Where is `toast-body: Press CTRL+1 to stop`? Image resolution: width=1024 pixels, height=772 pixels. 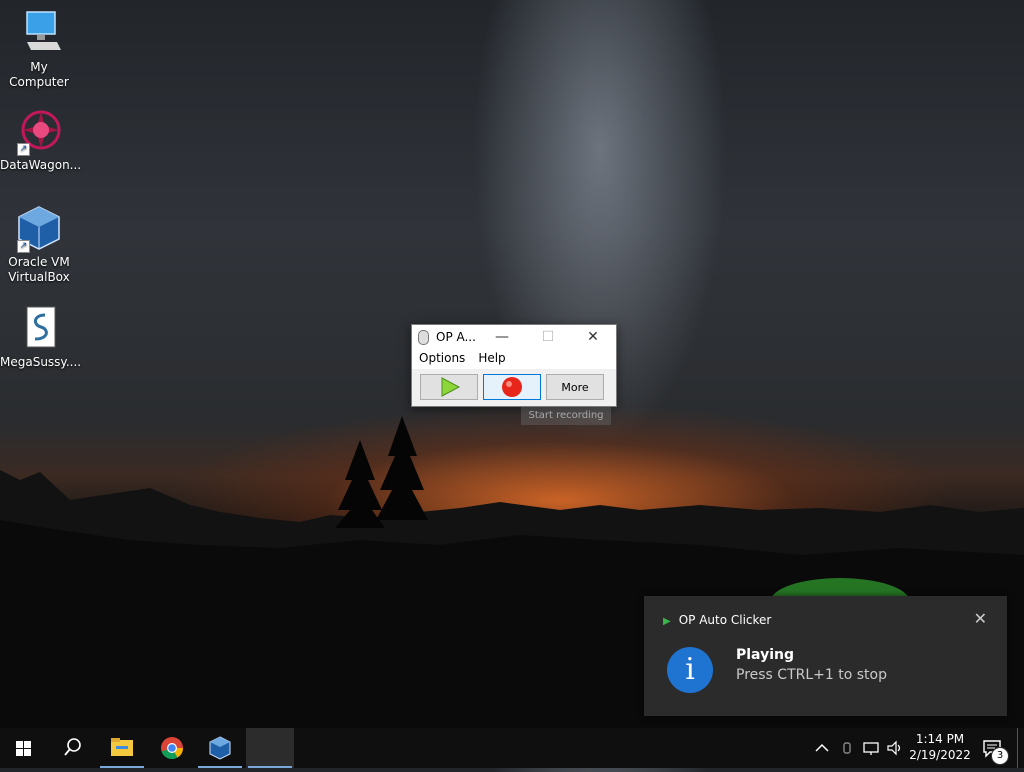 toast-body: Press CTRL+1 to stop is located at coordinates (811, 675).